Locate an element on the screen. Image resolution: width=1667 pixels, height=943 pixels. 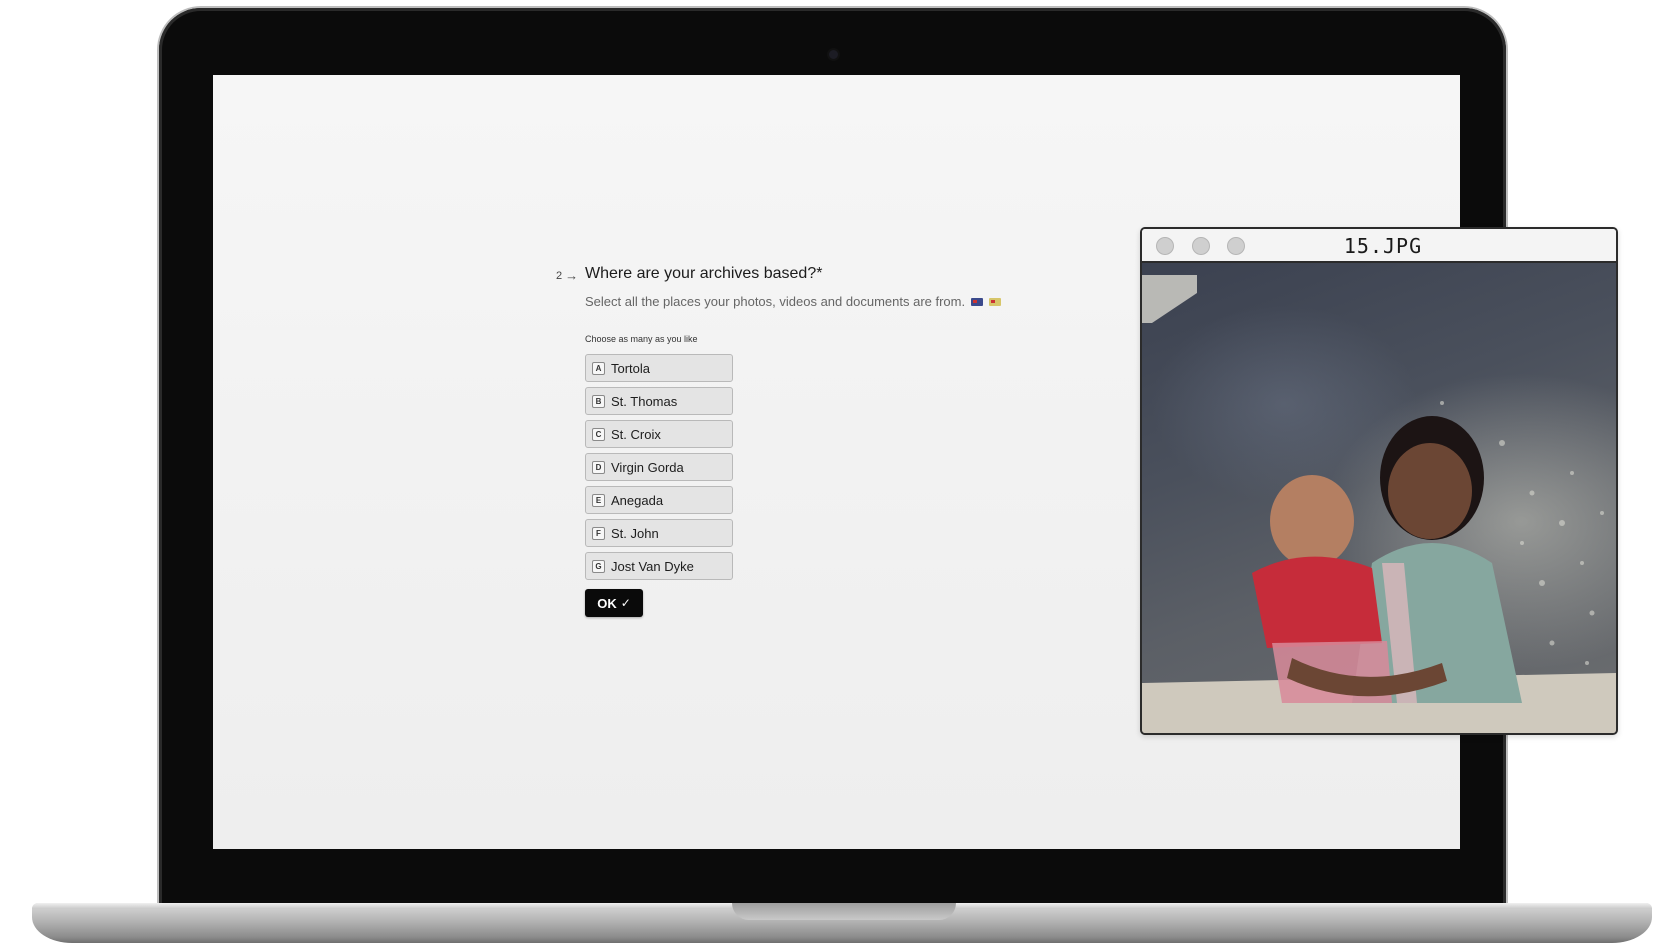
option-label: St. Thomas is located at coordinates (644, 401).